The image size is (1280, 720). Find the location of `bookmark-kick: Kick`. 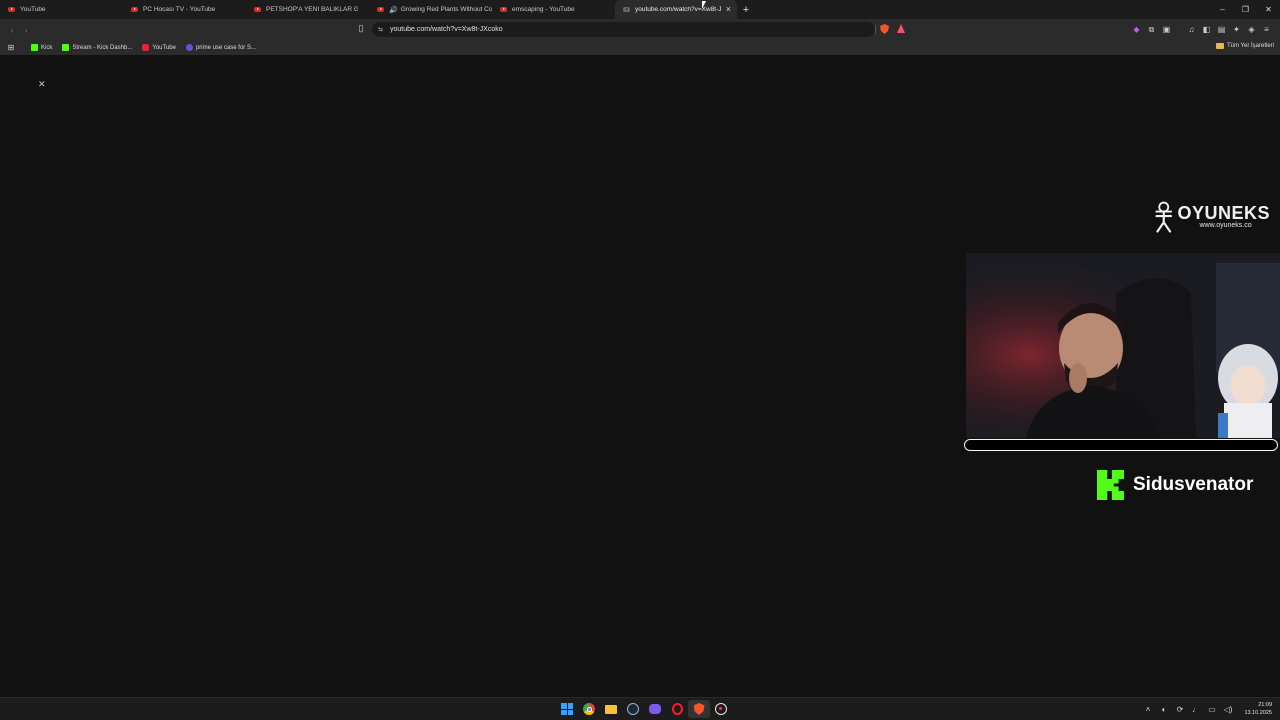

bookmark-kick: Kick is located at coordinates (41, 47).